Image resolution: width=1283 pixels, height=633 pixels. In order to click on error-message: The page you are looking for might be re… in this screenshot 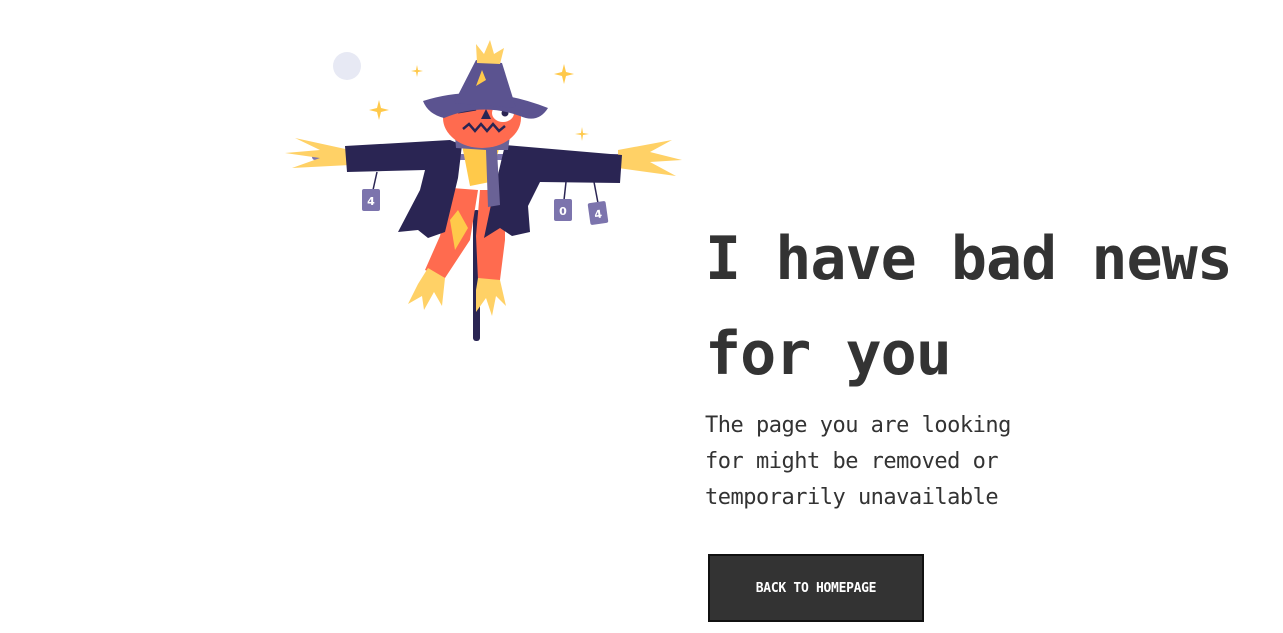, I will do `click(858, 461)`.